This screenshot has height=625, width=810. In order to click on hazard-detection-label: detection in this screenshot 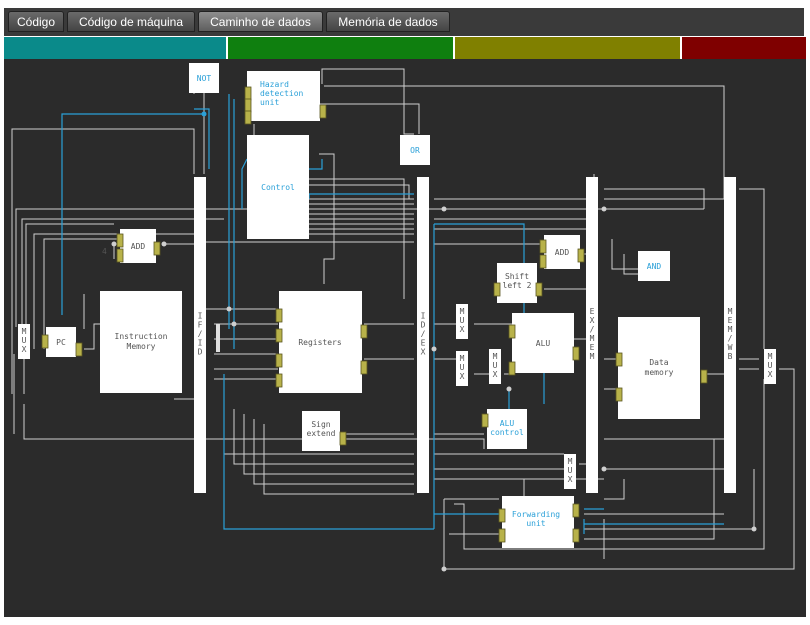, I will do `click(282, 93)`.